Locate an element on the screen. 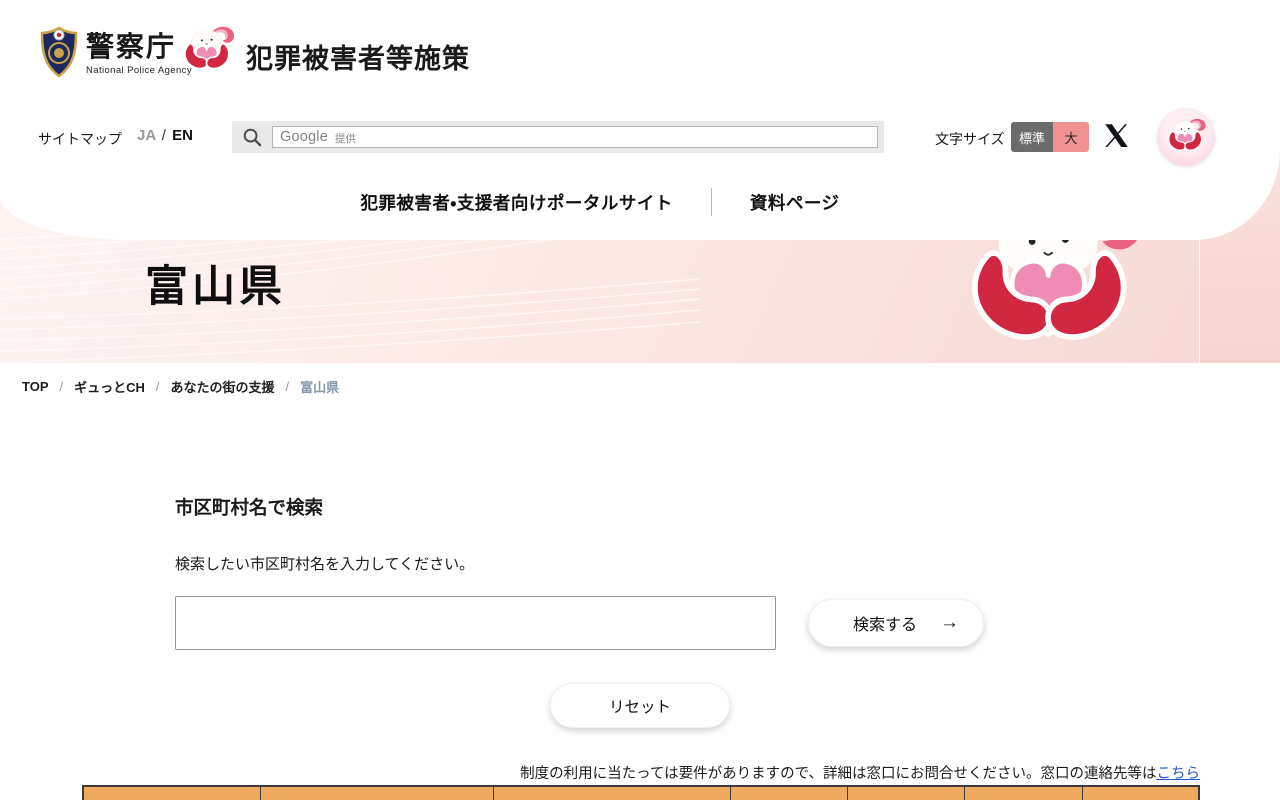 Image resolution: width=1280 pixels, height=800 pixels. lang-ja: JA is located at coordinates (146, 135).